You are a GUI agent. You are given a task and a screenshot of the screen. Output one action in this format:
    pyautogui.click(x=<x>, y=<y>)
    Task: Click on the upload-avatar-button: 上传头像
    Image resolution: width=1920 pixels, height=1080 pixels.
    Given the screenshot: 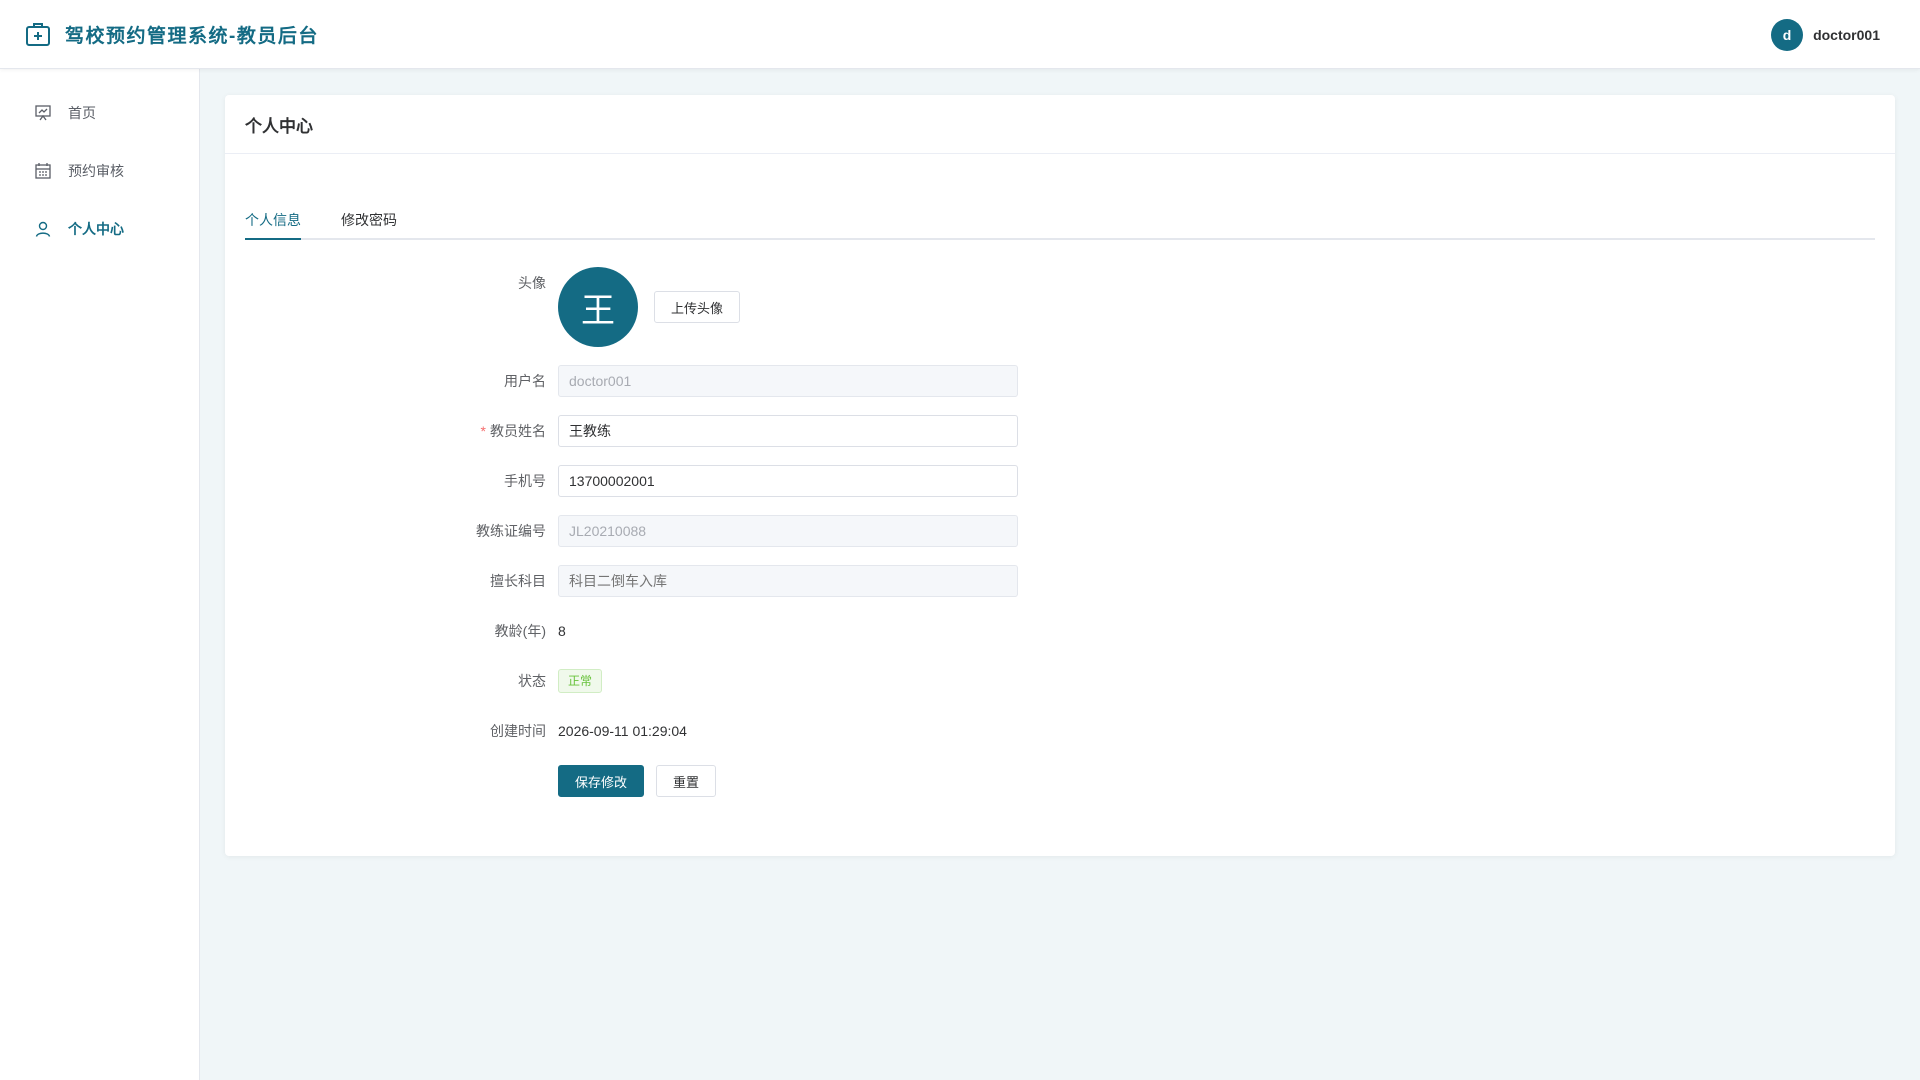 What is the action you would take?
    pyautogui.click(x=697, y=307)
    